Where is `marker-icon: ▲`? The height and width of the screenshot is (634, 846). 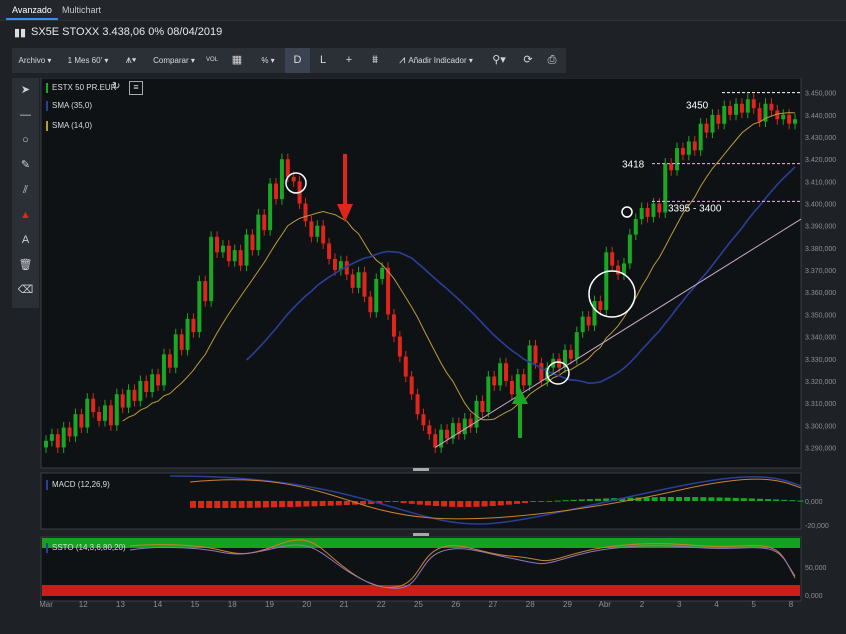 marker-icon: ▲ is located at coordinates (25, 215).